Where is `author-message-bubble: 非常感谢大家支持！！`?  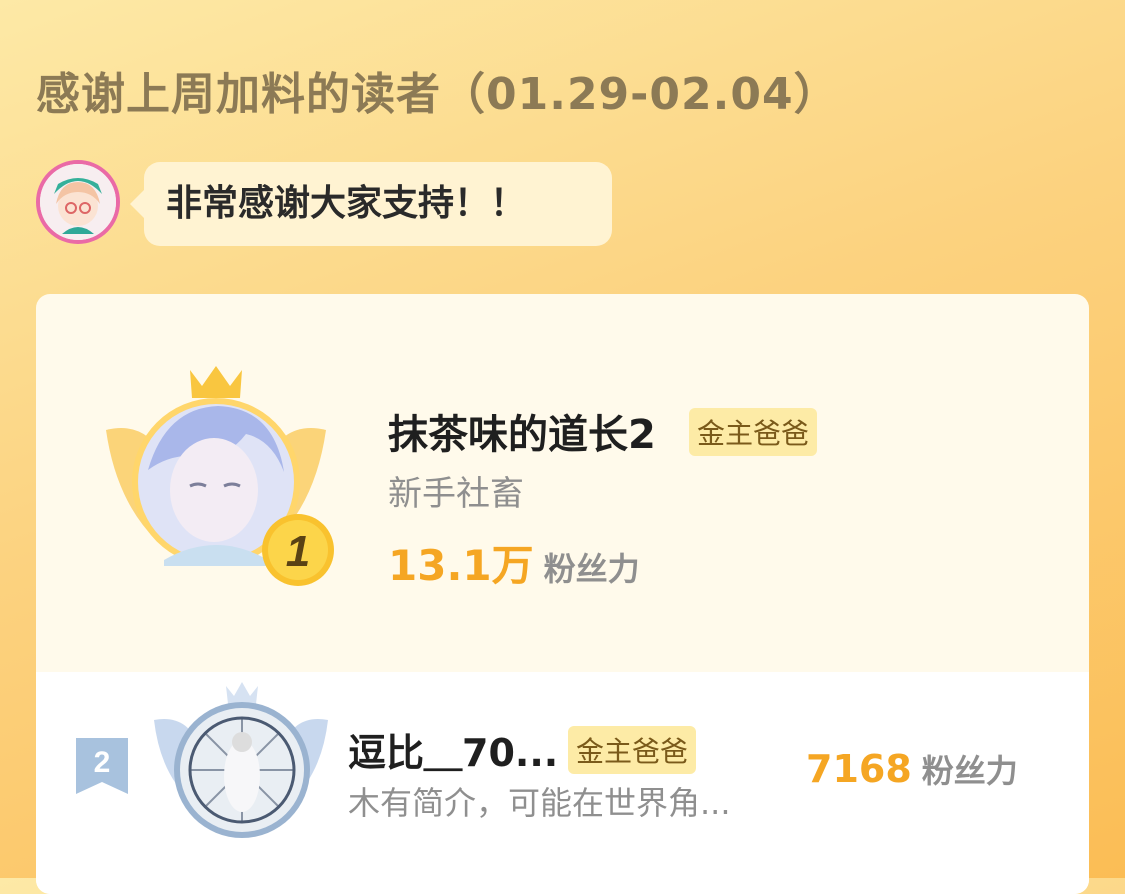
author-message-bubble: 非常感谢大家支持！！ is located at coordinates (371, 204).